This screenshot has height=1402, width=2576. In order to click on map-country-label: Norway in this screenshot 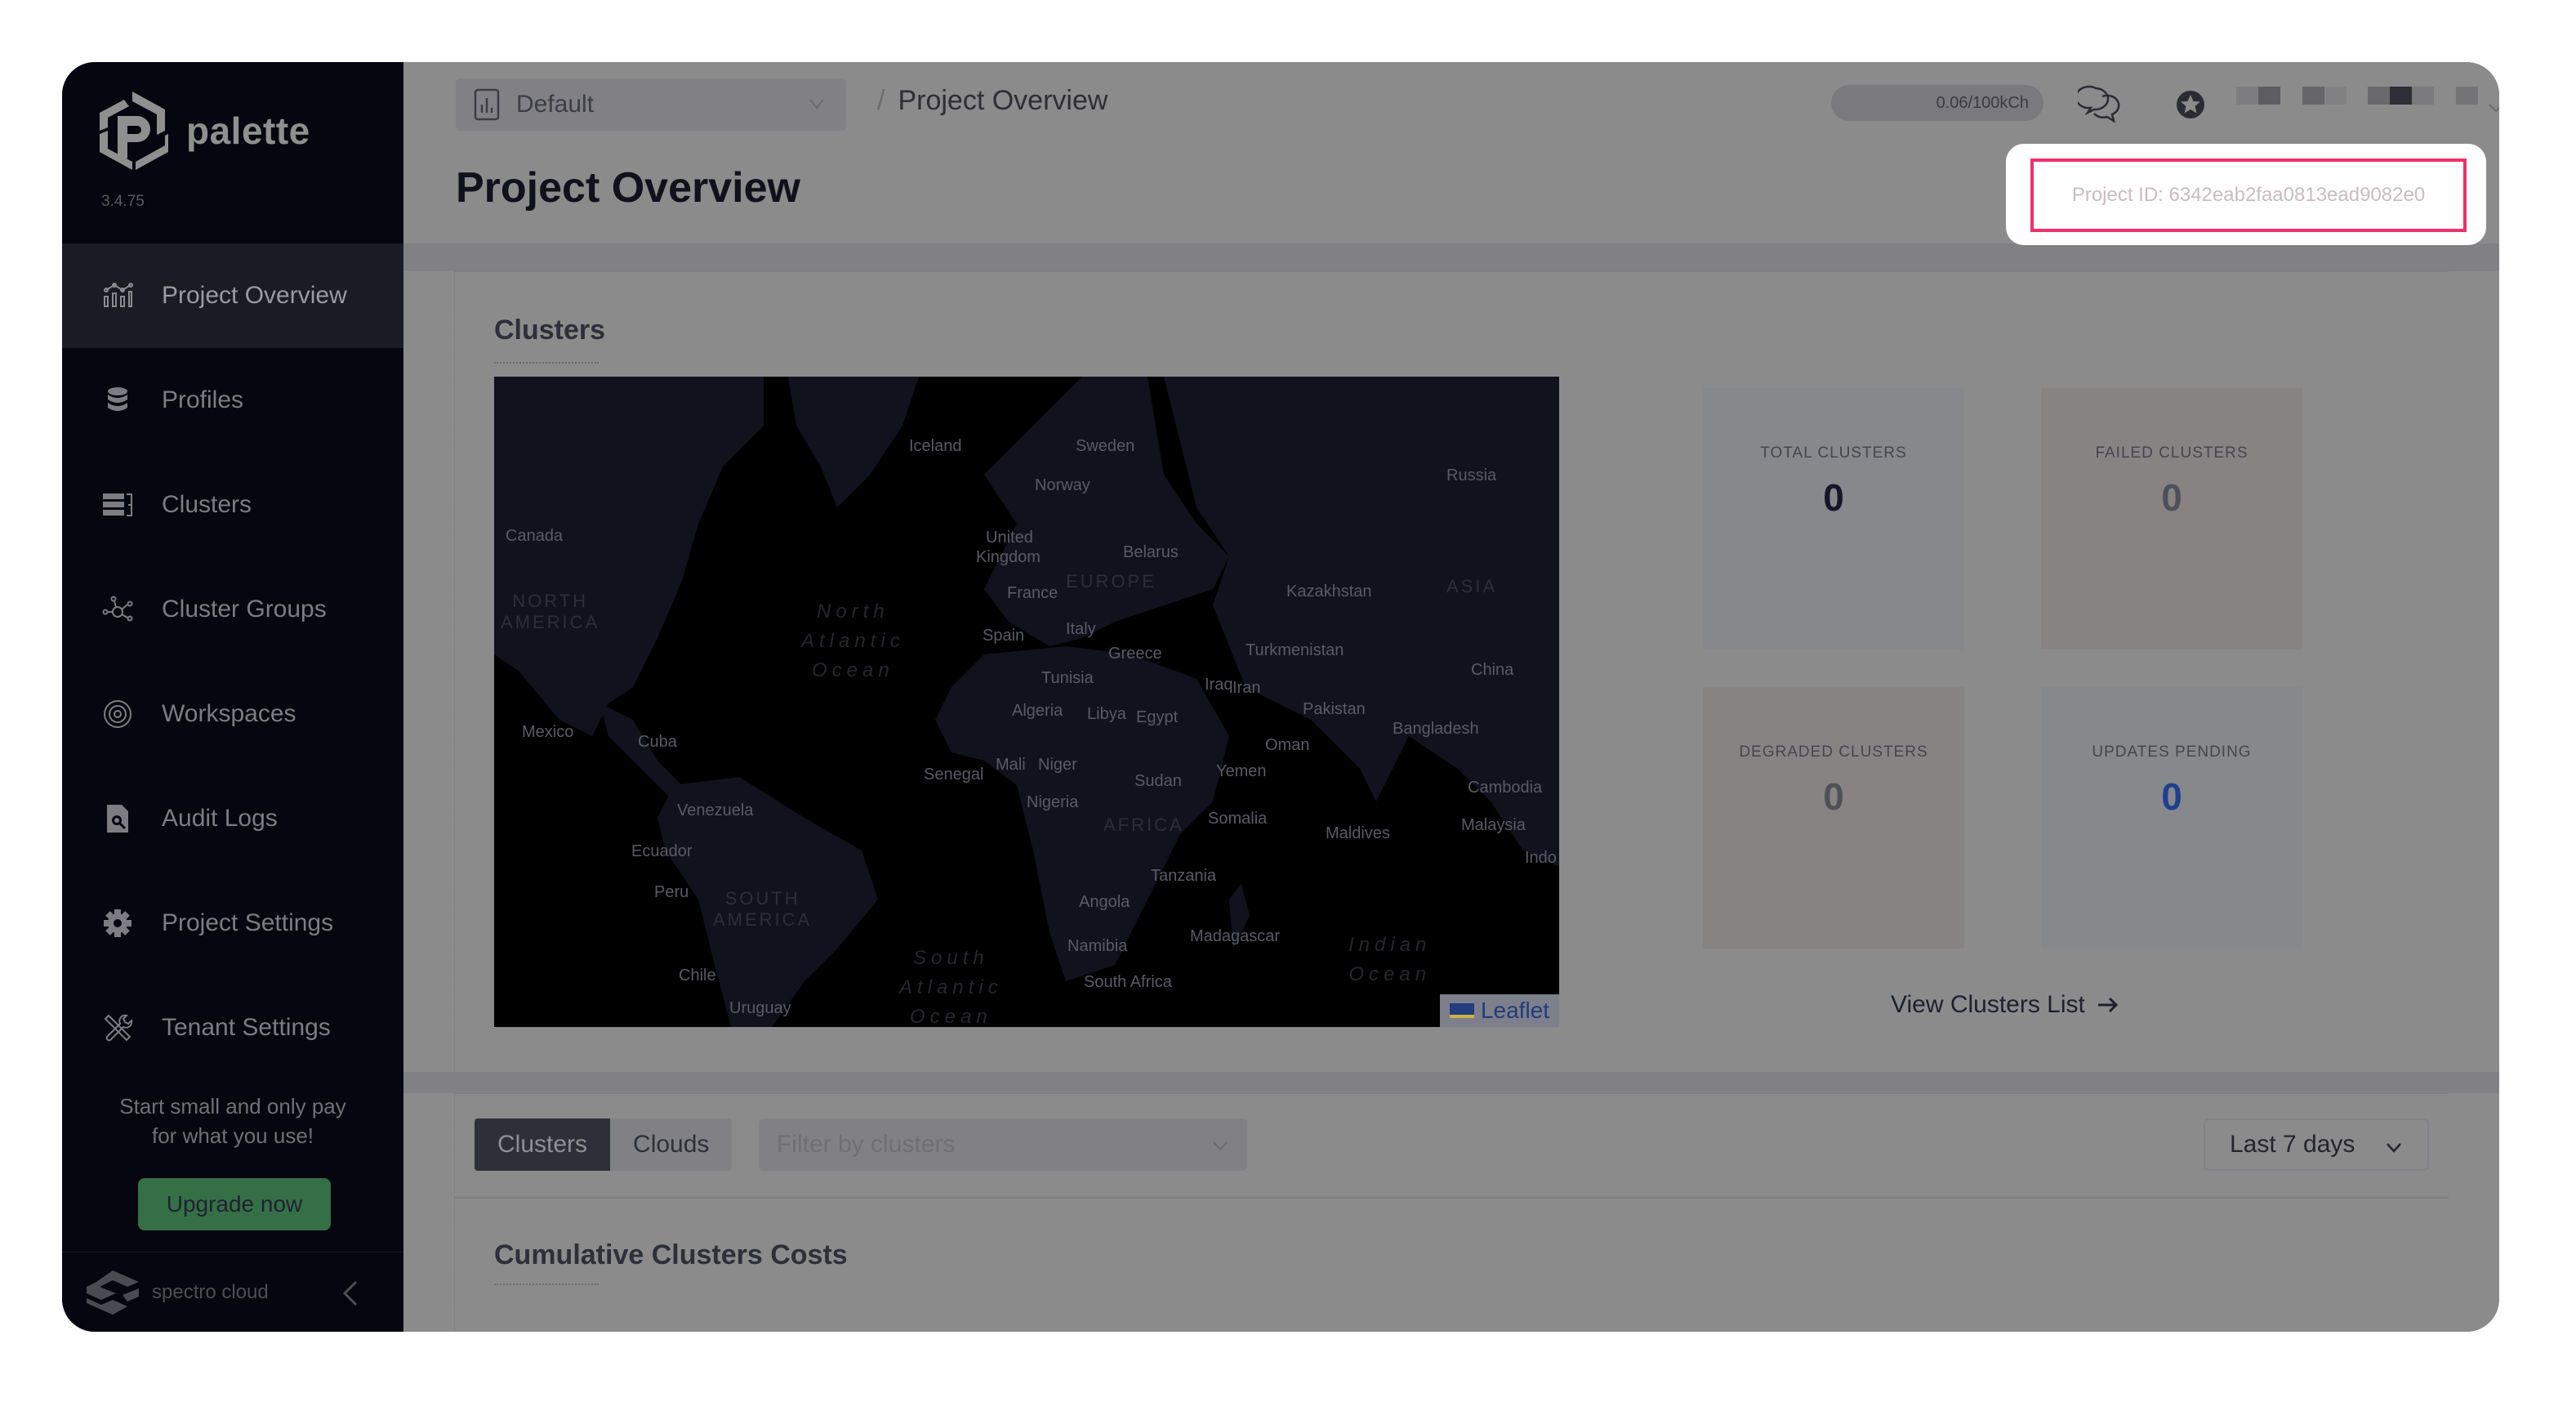, I will do `click(1062, 485)`.